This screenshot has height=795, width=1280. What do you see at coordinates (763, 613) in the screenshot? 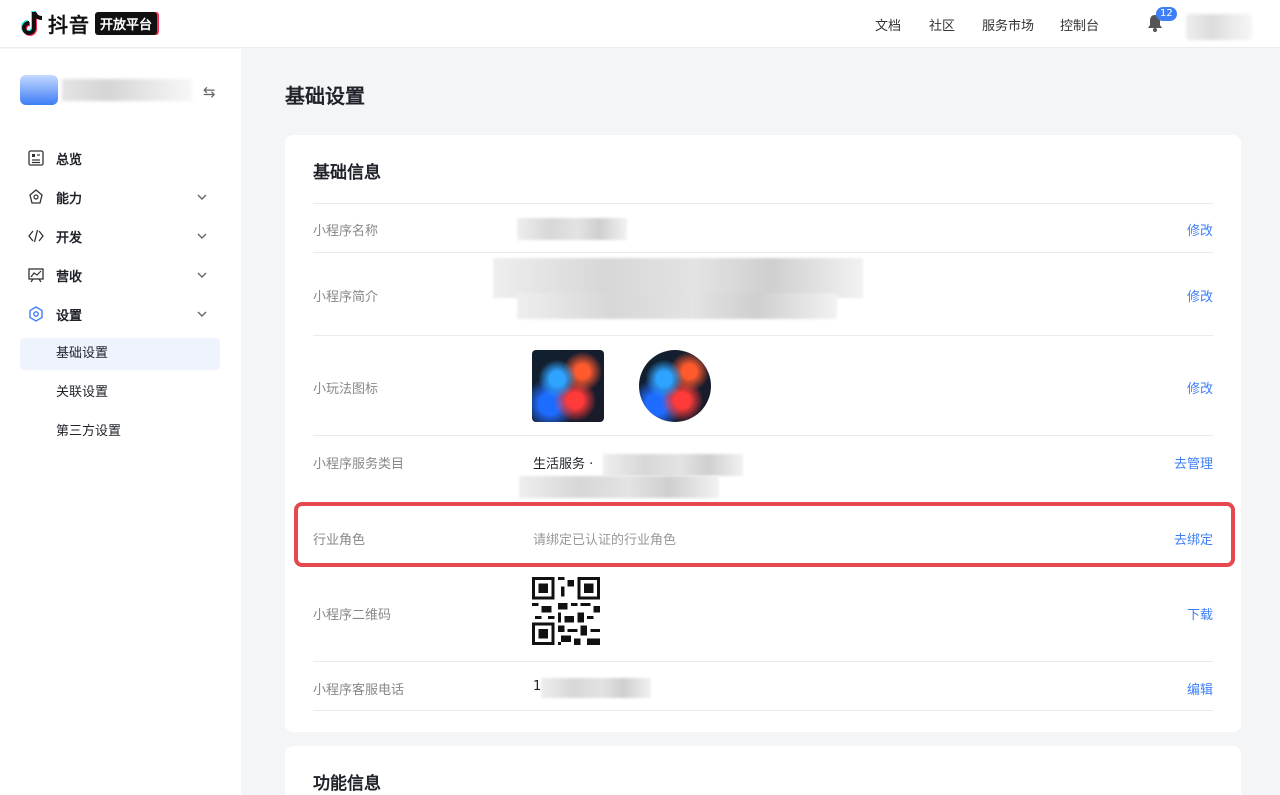
I see `row-qrcode: 小程序二维码 下载` at bounding box center [763, 613].